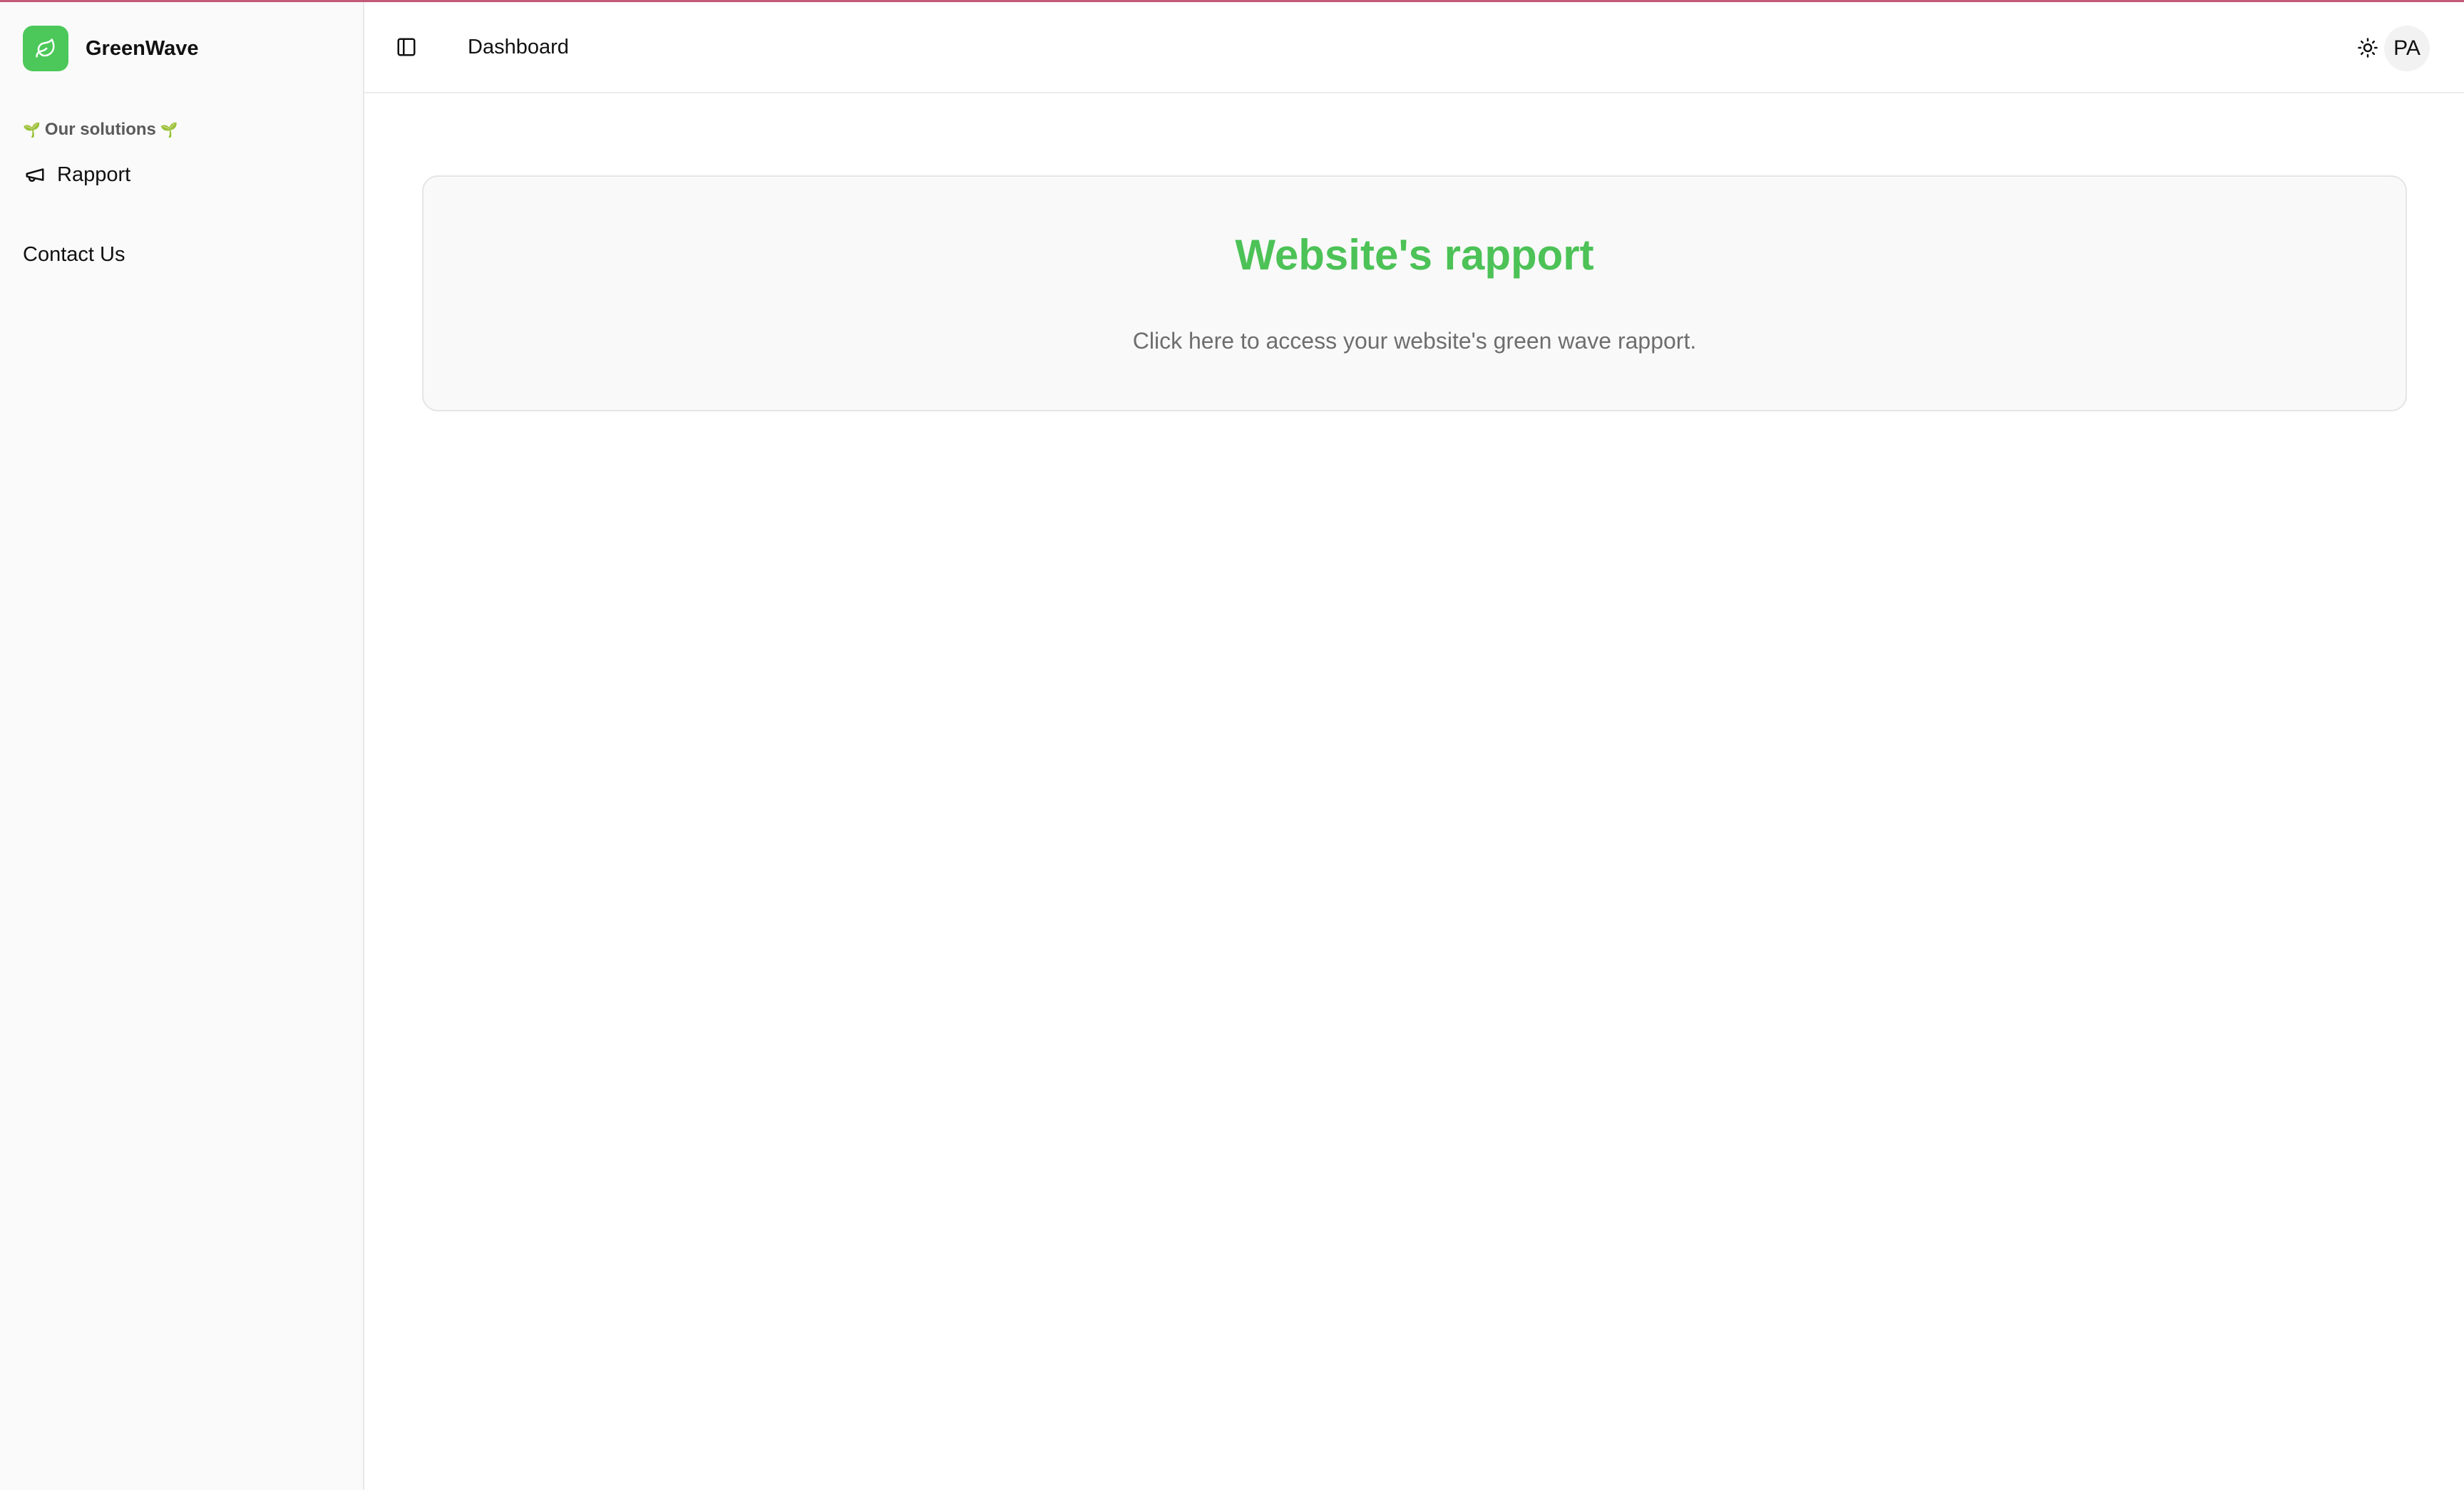  I want to click on contact-us-link: Contact Us, so click(74, 254).